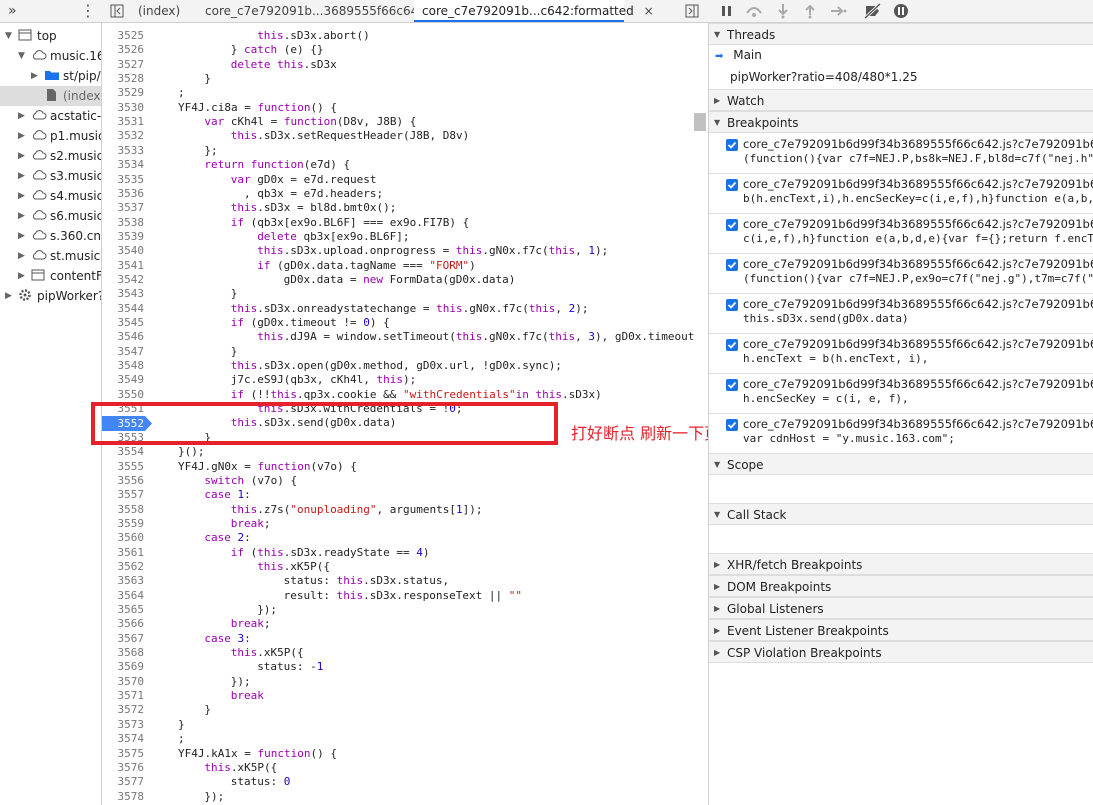 This screenshot has width=1093, height=805. What do you see at coordinates (123, 352) in the screenshot?
I see `line-number: 3547` at bounding box center [123, 352].